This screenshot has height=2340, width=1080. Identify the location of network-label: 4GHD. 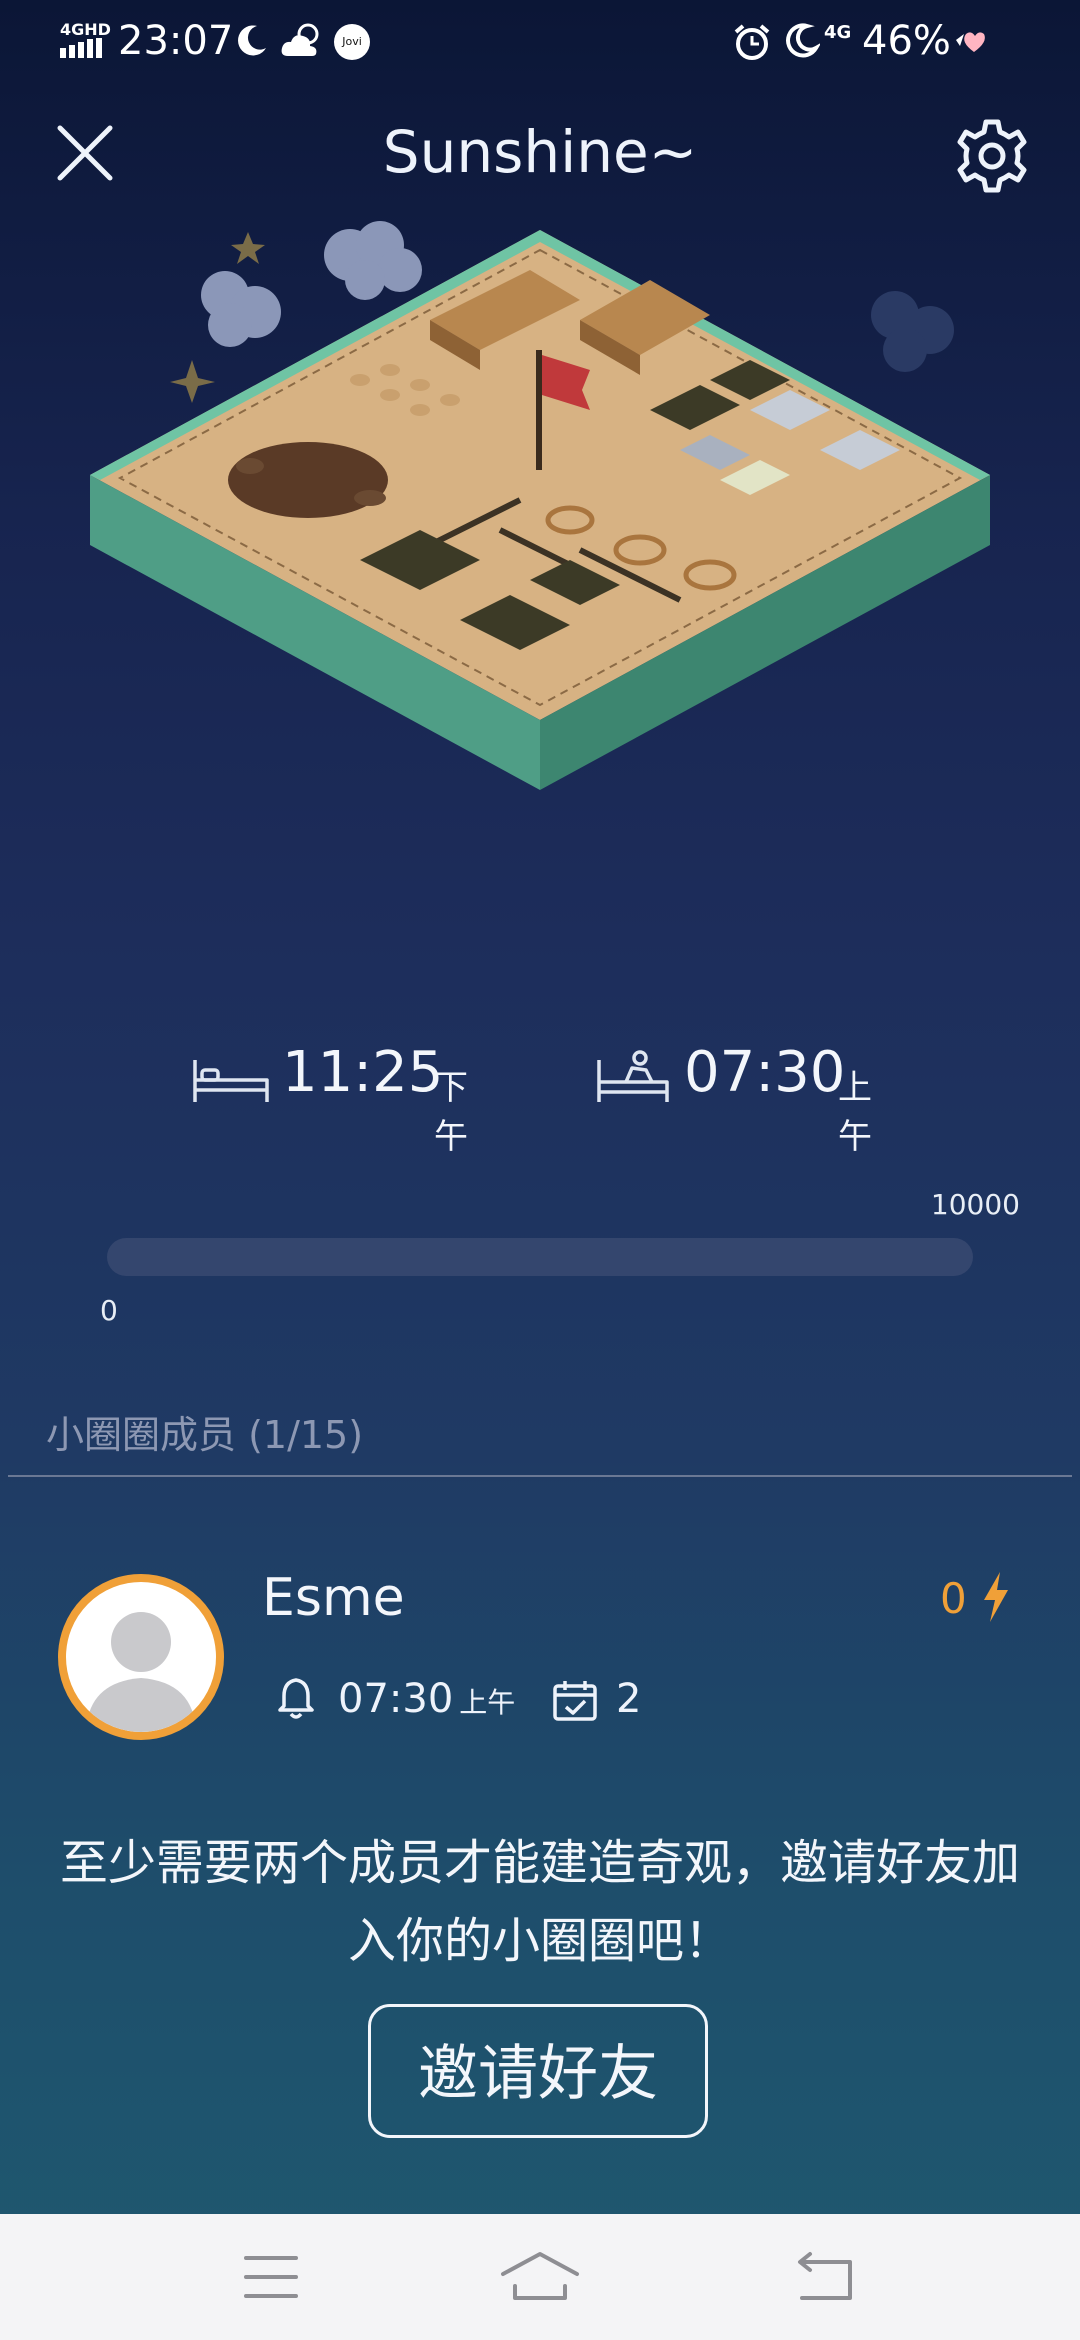
(85, 29).